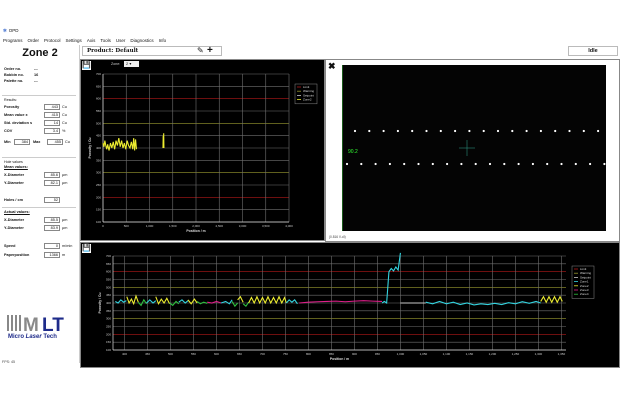 The width and height of the screenshot is (620, 400). What do you see at coordinates (219, 226) in the screenshot?
I see `x-tick-label: 2,500` at bounding box center [219, 226].